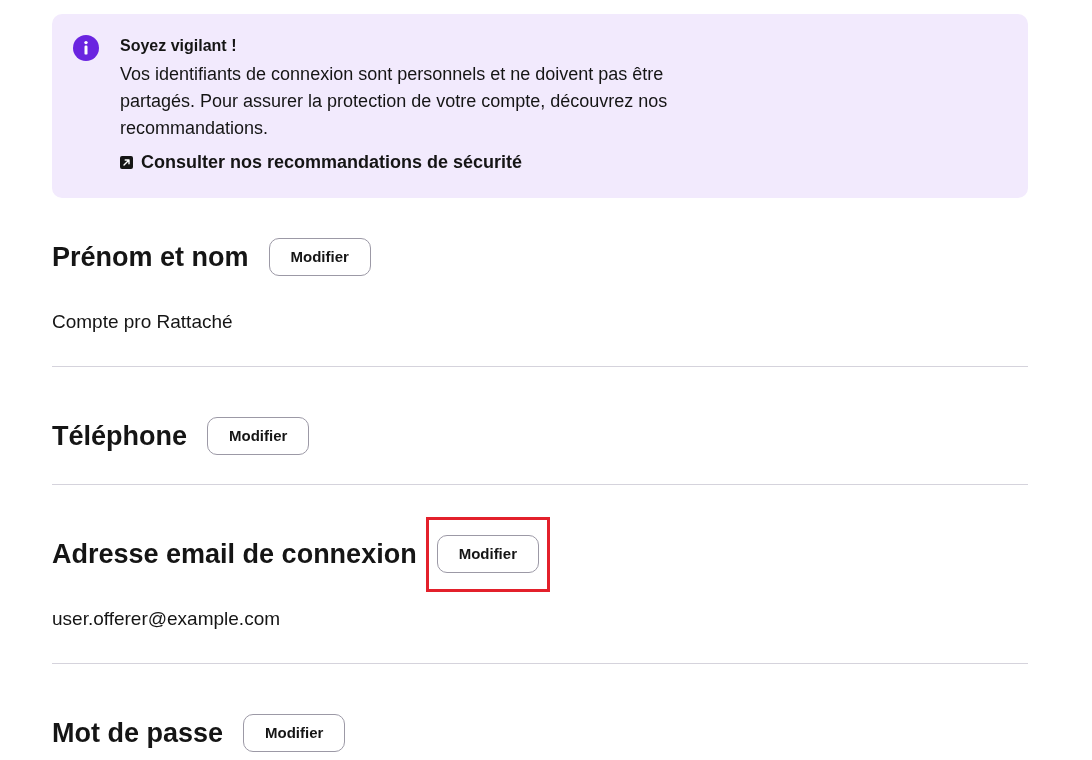 Image resolution: width=1092 pixels, height=760 pixels. I want to click on callout-text: Vos identifiants de connexion sont personnels et ne doivent pas être partagés. Pour assurer la protection de votre compte, découvrez nos recommandations., so click(394, 101).